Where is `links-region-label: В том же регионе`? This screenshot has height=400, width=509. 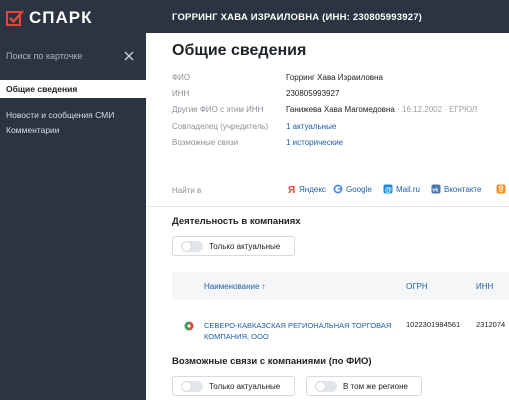
links-region-label: В том же регионе is located at coordinates (375, 386).